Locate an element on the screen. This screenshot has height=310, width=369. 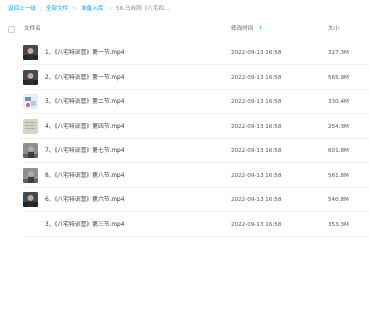
file-row: 1、《八宅特训营》第一节.mp4 2022-09-13 16:58 327.3M is located at coordinates (184, 53).